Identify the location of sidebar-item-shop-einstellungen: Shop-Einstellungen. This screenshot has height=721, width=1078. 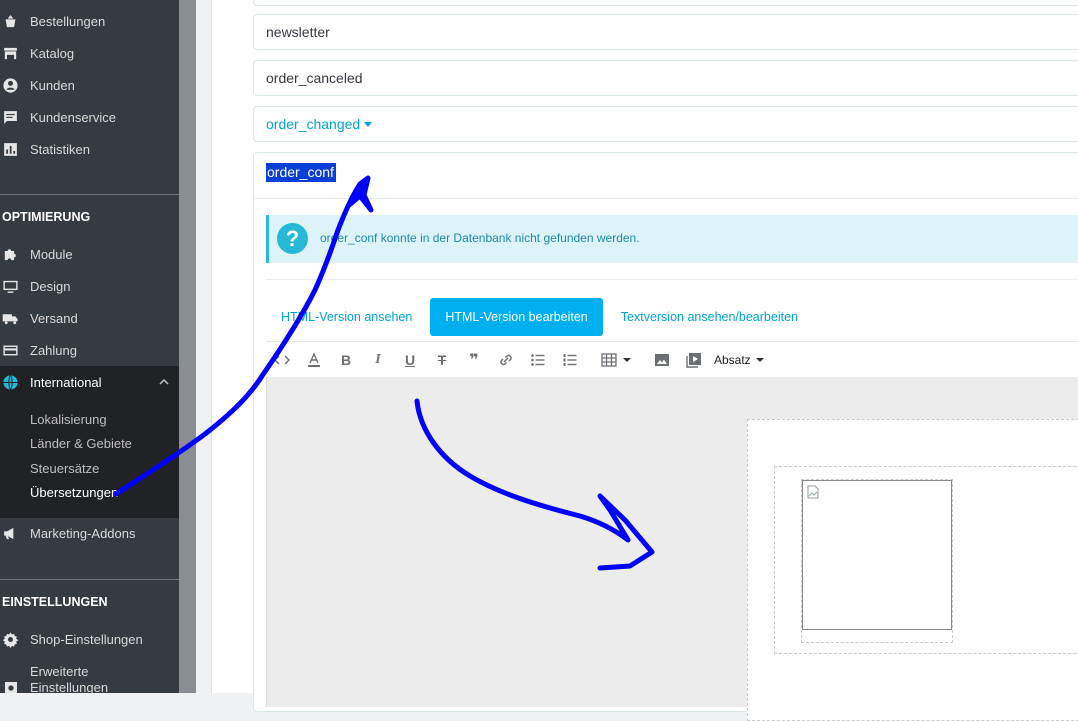
(89, 639).